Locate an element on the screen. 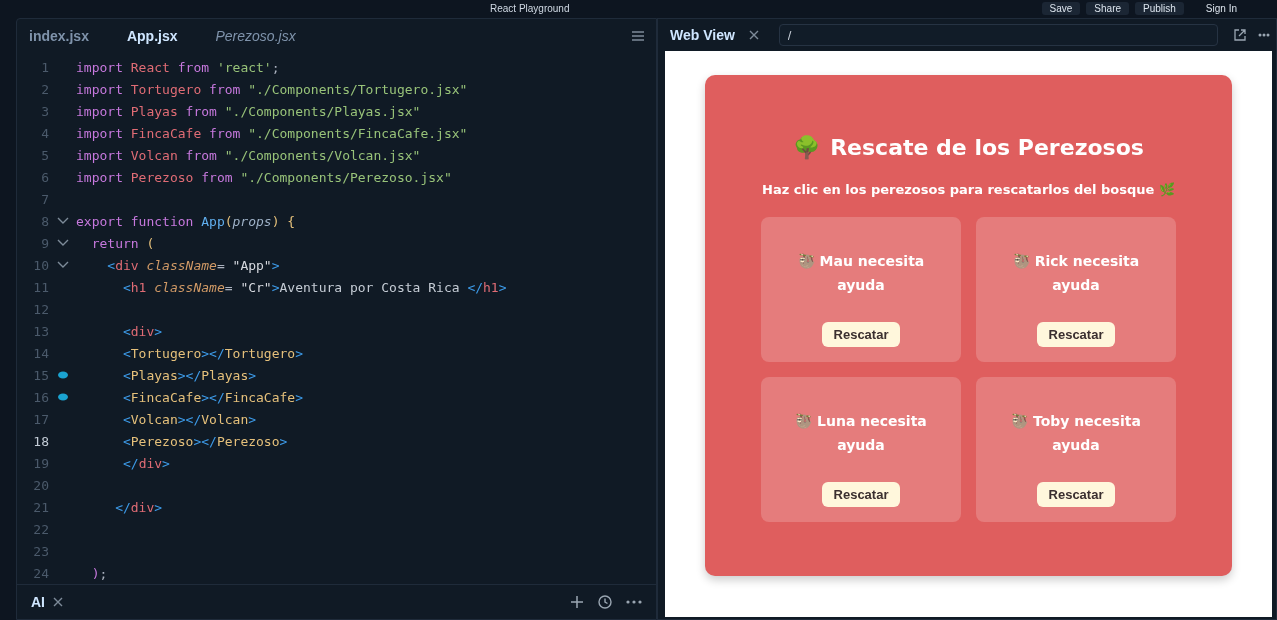  code-line: import Playas from "./Components/Playas.jsx" is located at coordinates (248, 111).